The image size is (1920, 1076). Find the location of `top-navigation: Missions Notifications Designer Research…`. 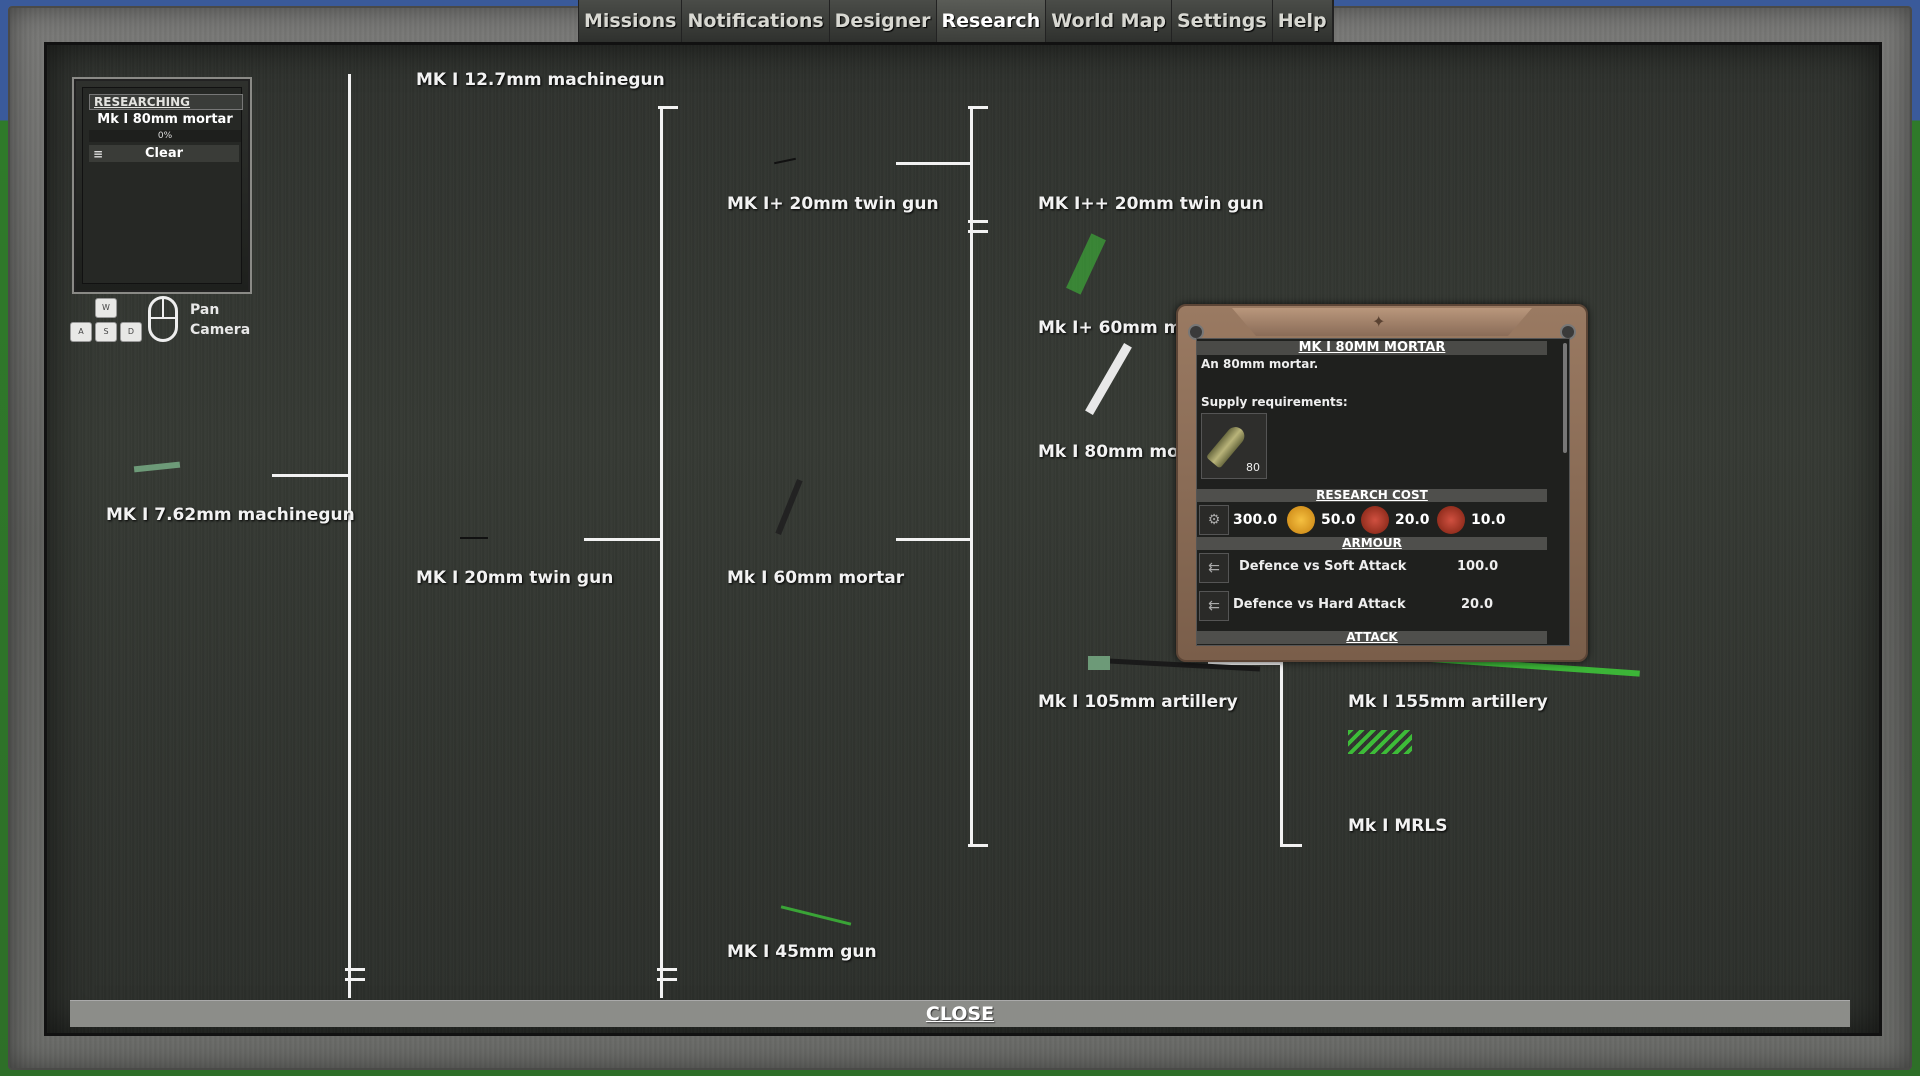

top-navigation: Missions Notifications Designer Research… is located at coordinates (956, 21).